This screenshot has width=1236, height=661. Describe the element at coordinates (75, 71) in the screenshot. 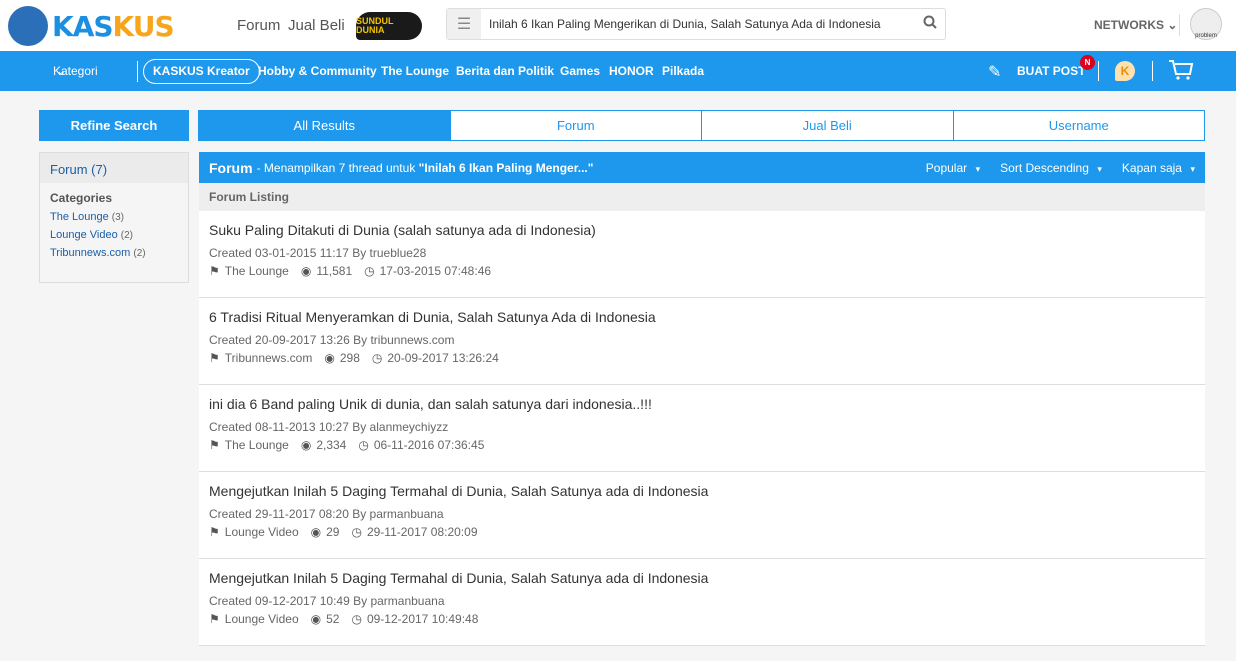

I see `kategori-dropdown: Kategori ⌄` at that location.